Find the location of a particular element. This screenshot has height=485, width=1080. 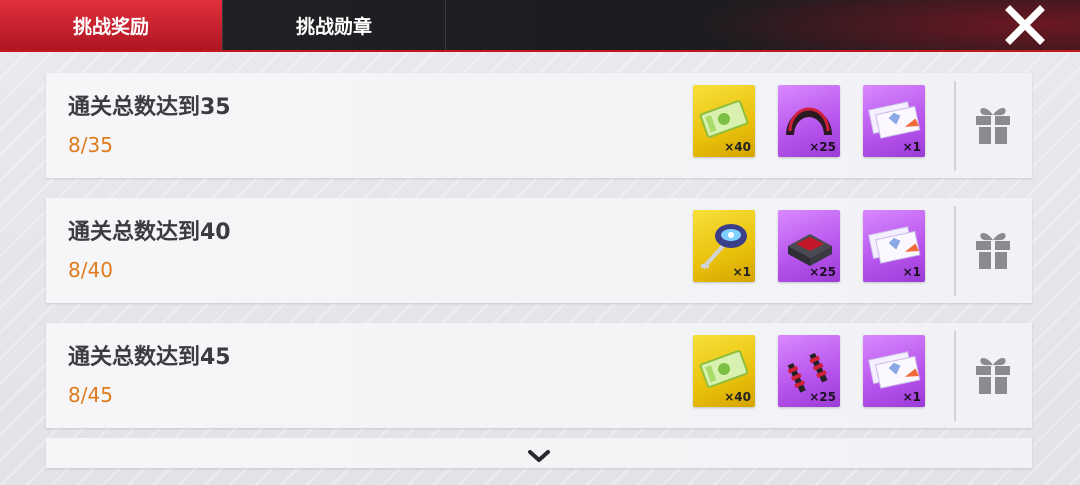

row-title: 通关总数达到40 is located at coordinates (149, 232).